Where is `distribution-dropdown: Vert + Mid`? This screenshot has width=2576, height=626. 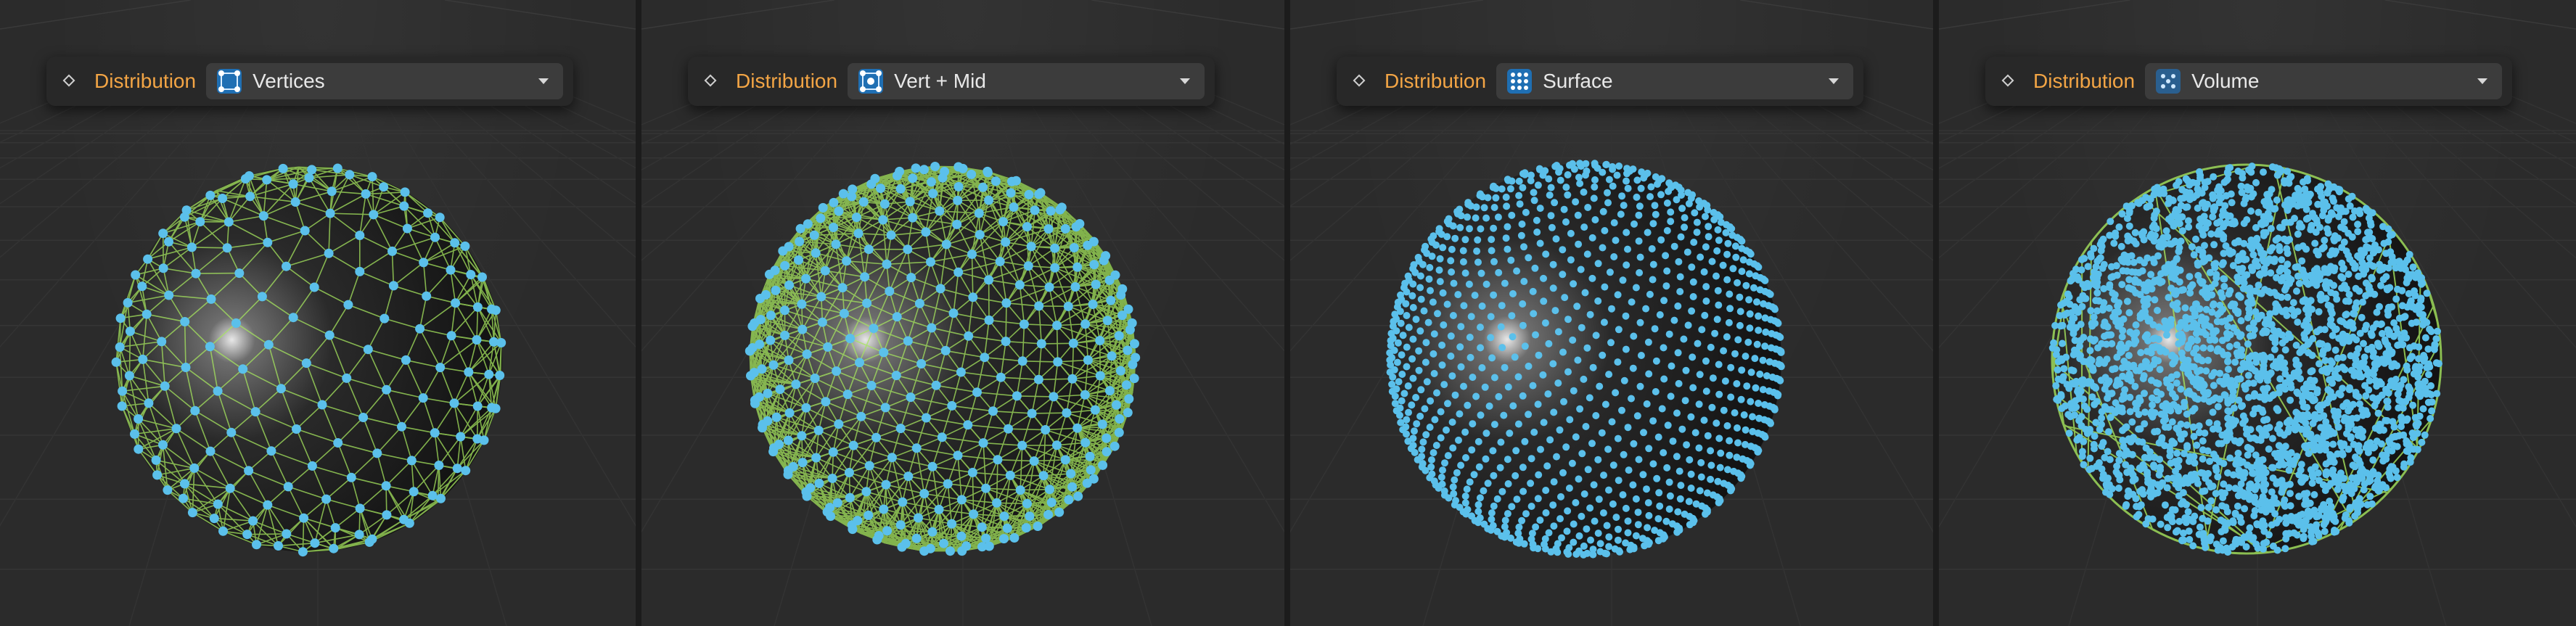
distribution-dropdown: Vert + Mid is located at coordinates (1026, 81).